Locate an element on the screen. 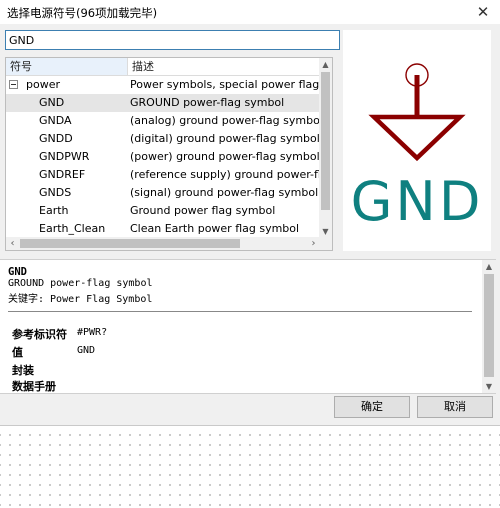 This screenshot has height=508, width=500. symbol-name: GNDREF is located at coordinates (62, 174).